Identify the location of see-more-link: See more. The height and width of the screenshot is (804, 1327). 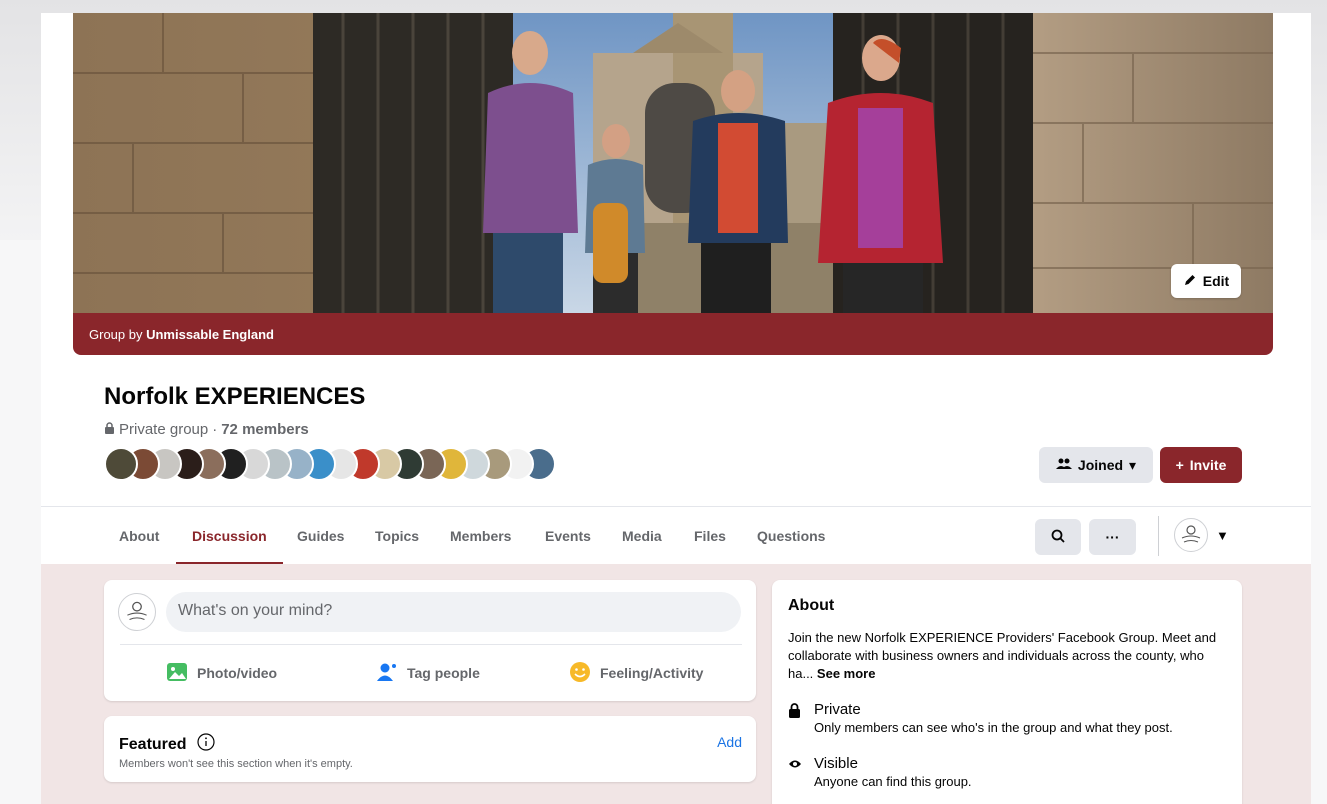
(846, 673).